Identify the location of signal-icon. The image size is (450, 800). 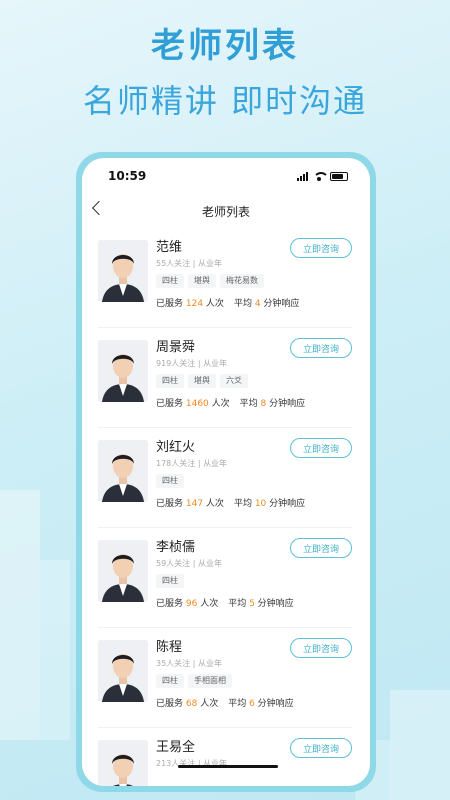
(302, 176).